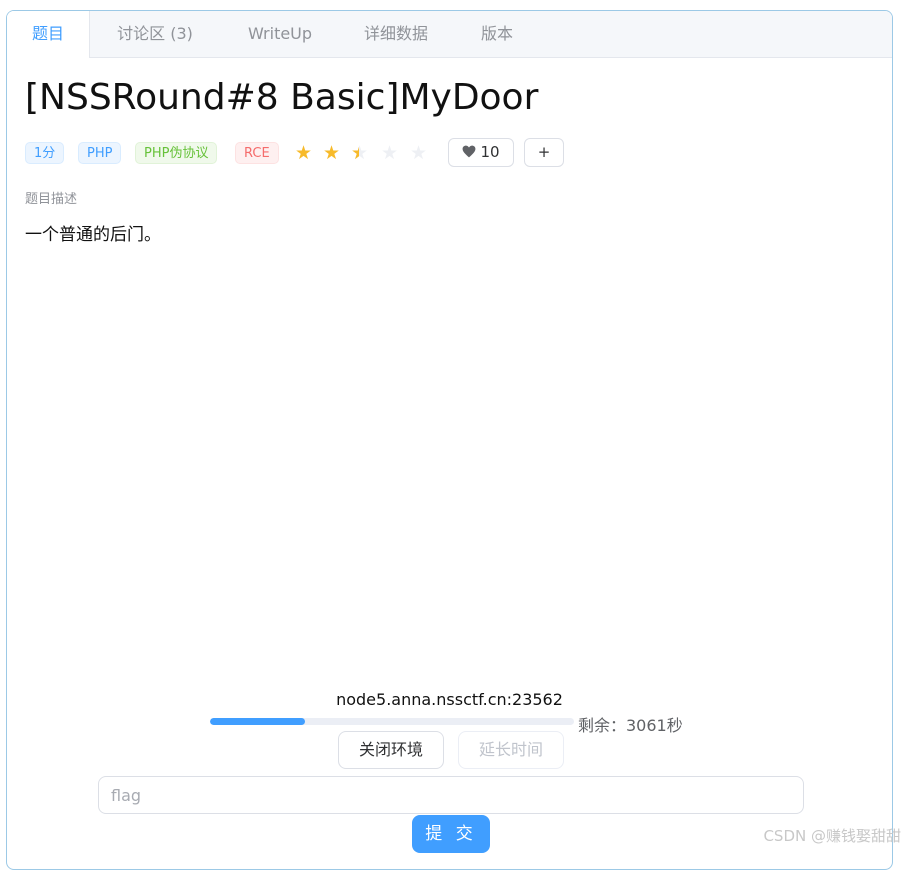 The width and height of the screenshot is (905, 870). I want to click on problem-description: 一个普通的后门。, so click(93, 232).